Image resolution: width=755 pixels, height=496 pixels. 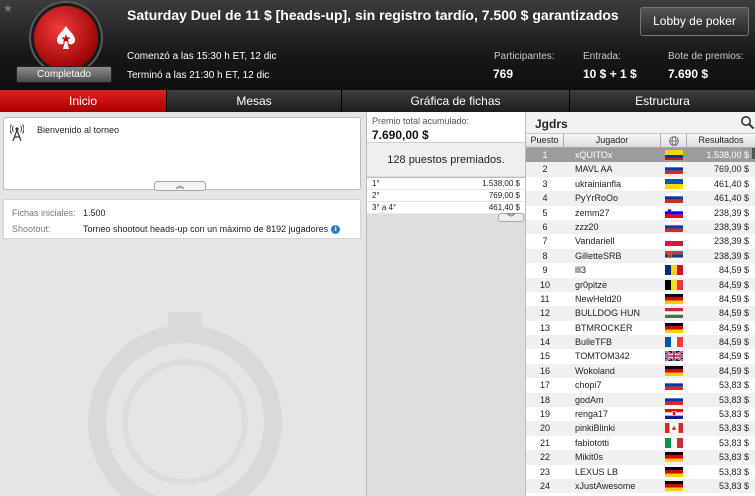 I want to click on tab-grafica-fichas: Gráfica de fichas, so click(x=456, y=101).